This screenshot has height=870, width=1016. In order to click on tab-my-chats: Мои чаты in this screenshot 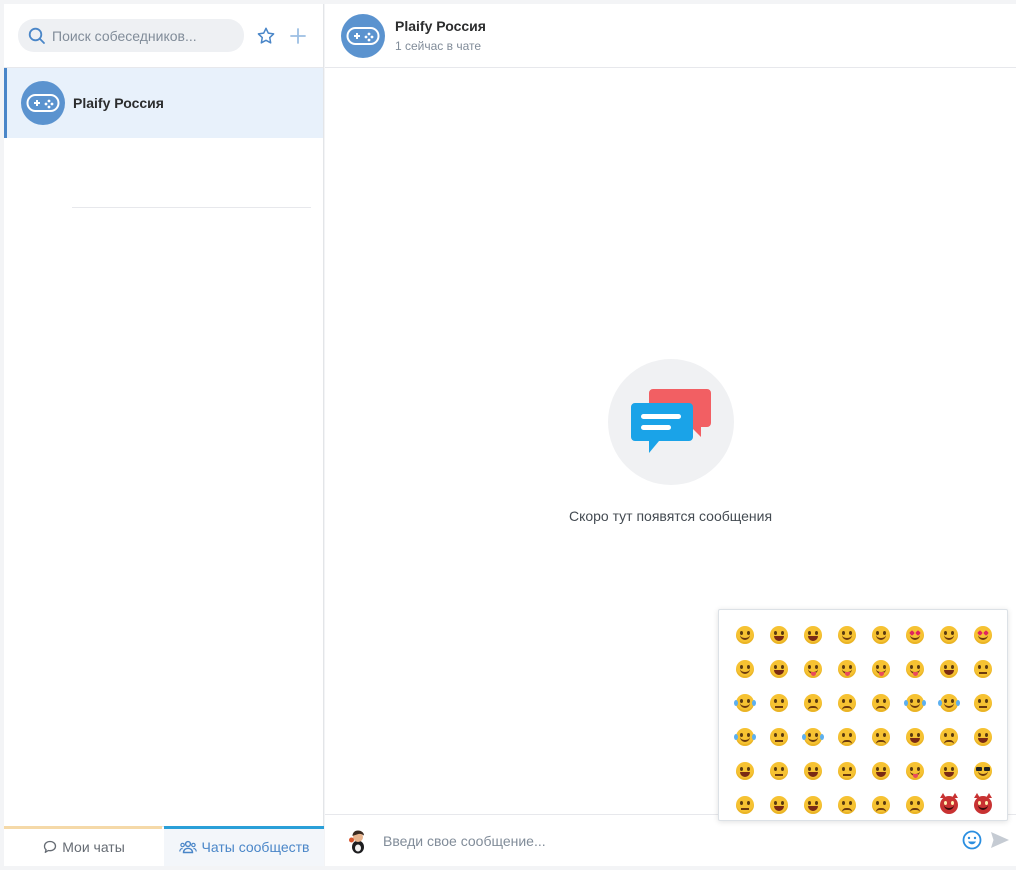, I will do `click(84, 846)`.